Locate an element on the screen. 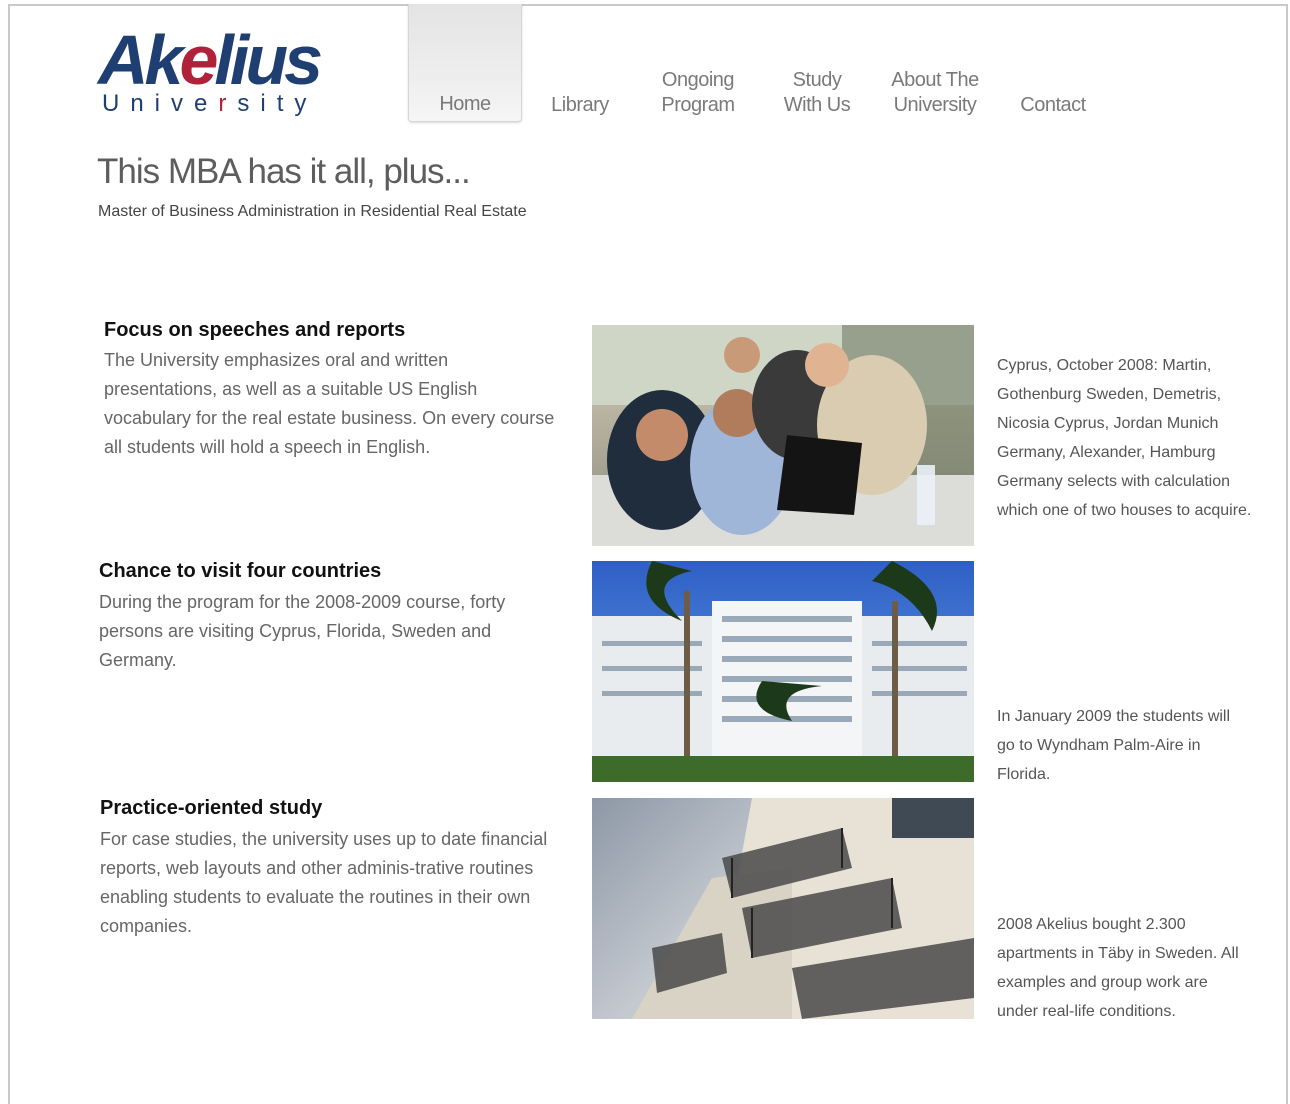 Image resolution: width=1290 pixels, height=1104 pixels. nav-study-with-us: Study With Us is located at coordinates (817, 63).